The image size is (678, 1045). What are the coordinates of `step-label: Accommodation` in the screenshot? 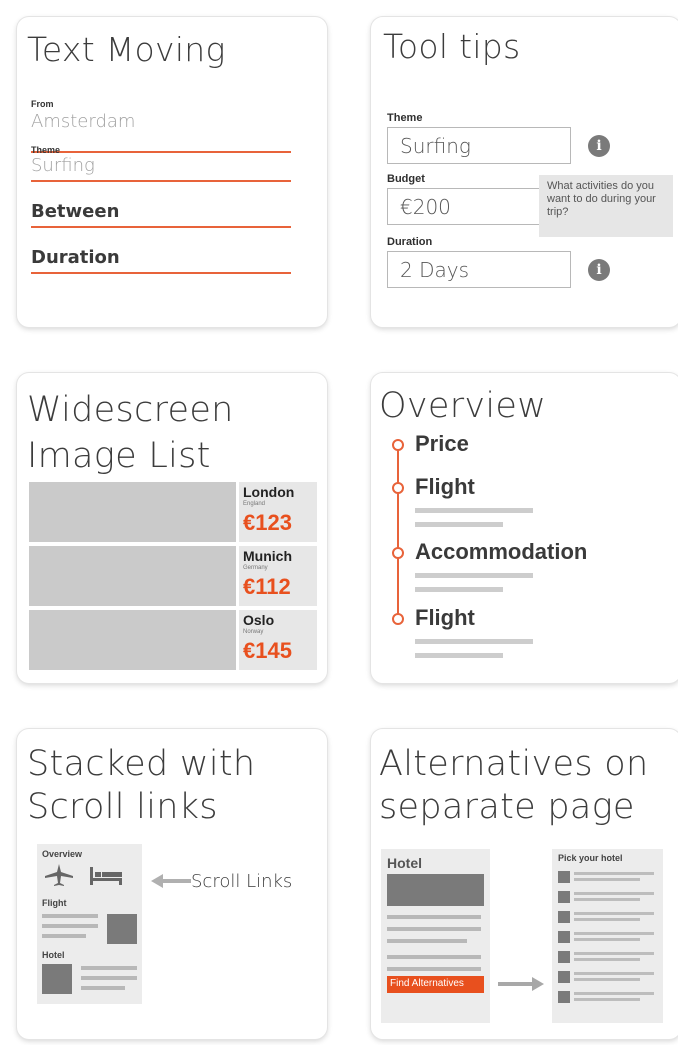 It's located at (501, 552).